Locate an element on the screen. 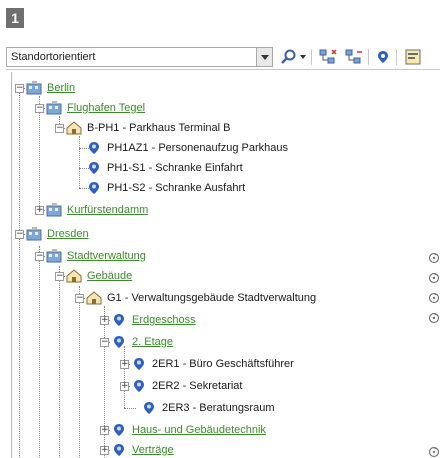 The height and width of the screenshot is (458, 440). tree-item-label: Dresden is located at coordinates (68, 234).